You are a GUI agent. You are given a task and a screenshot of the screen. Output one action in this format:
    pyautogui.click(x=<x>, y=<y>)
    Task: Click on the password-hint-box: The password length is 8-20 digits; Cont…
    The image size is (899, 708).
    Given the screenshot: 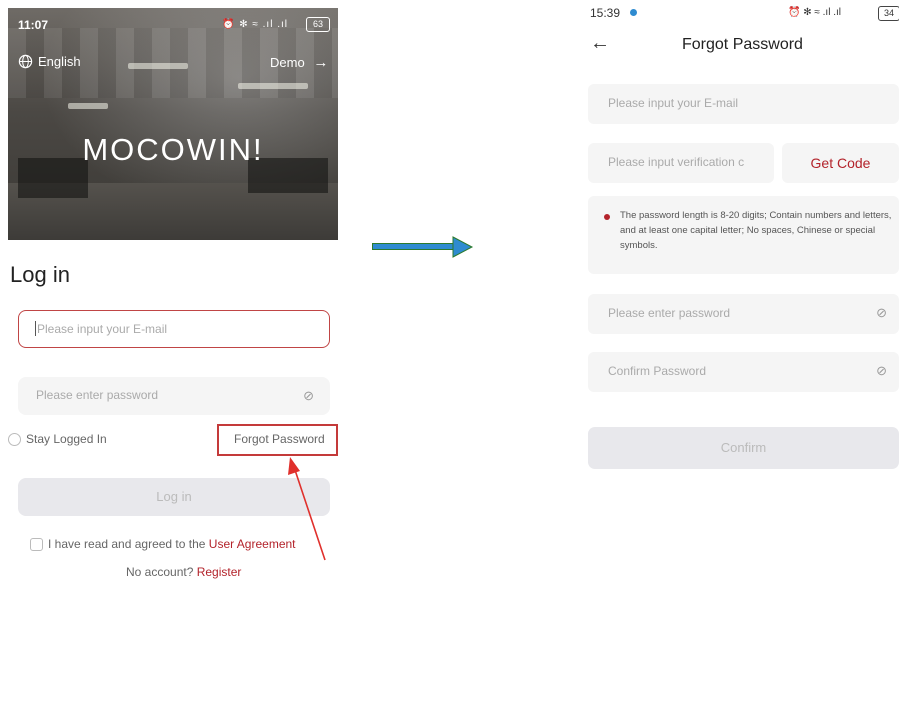 What is the action you would take?
    pyautogui.click(x=743, y=235)
    